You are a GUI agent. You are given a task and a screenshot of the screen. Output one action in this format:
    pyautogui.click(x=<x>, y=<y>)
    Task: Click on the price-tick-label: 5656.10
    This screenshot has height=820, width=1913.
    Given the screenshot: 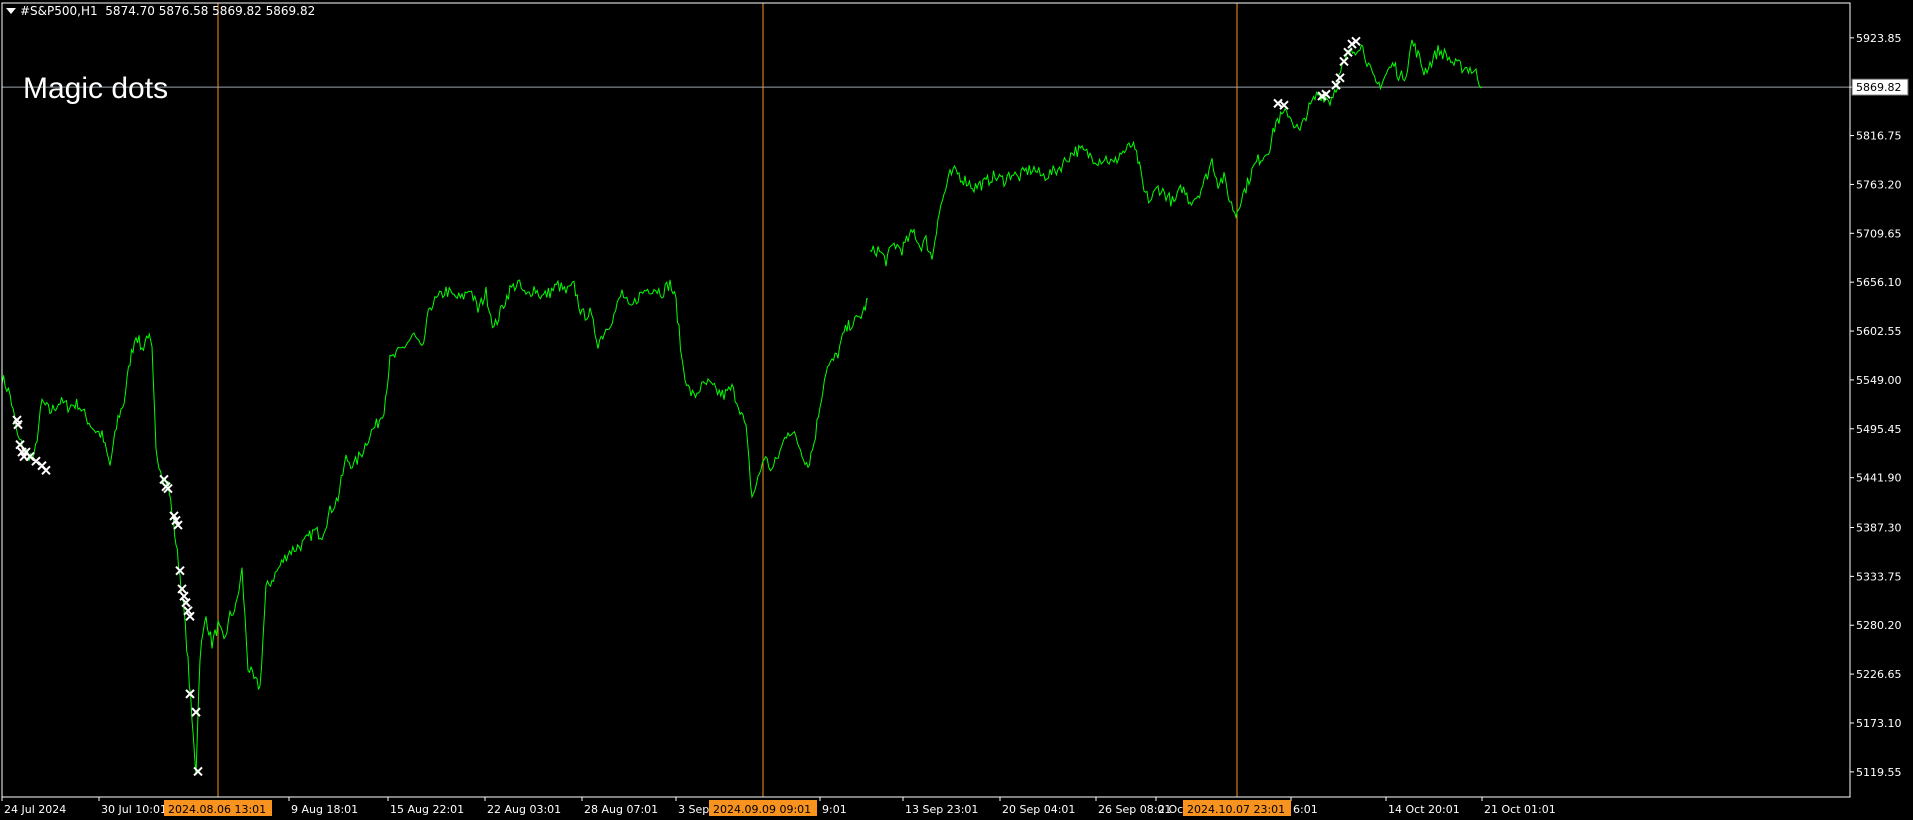 What is the action you would take?
    pyautogui.click(x=1879, y=282)
    